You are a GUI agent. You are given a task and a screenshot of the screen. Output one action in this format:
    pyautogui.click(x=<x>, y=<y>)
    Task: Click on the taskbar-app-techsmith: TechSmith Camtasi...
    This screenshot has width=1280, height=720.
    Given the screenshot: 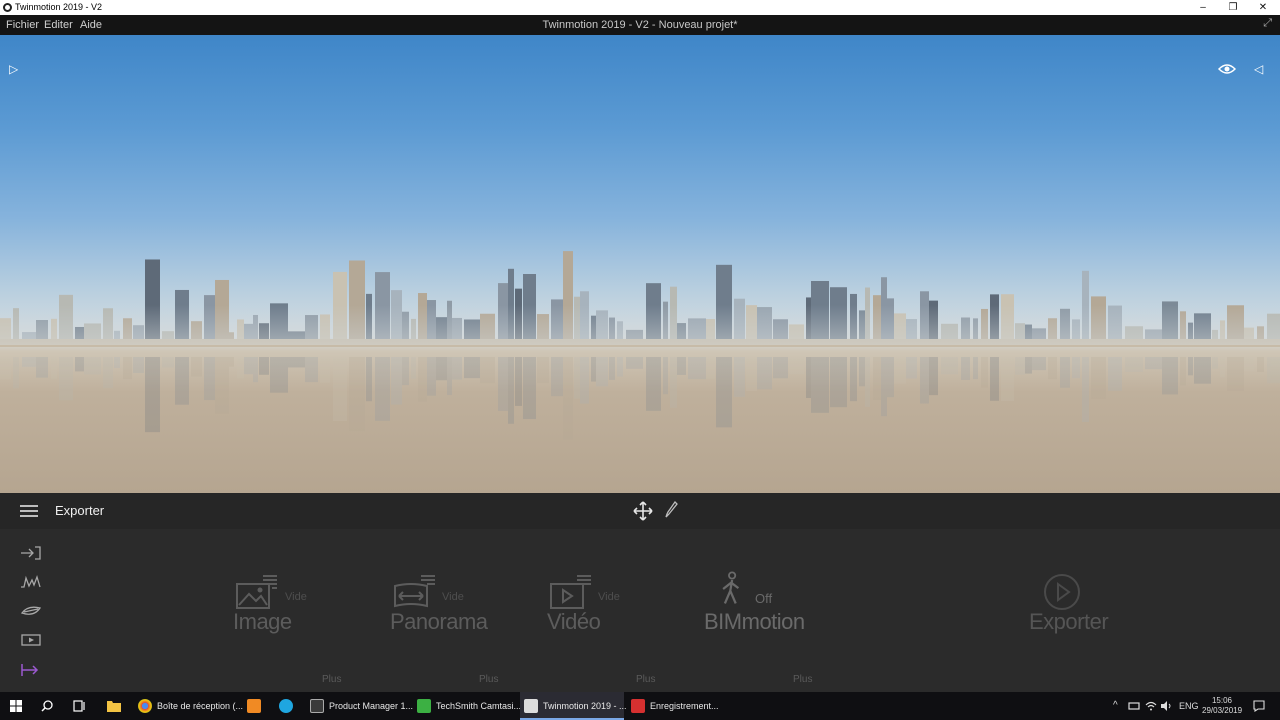 What is the action you would take?
    pyautogui.click(x=467, y=706)
    